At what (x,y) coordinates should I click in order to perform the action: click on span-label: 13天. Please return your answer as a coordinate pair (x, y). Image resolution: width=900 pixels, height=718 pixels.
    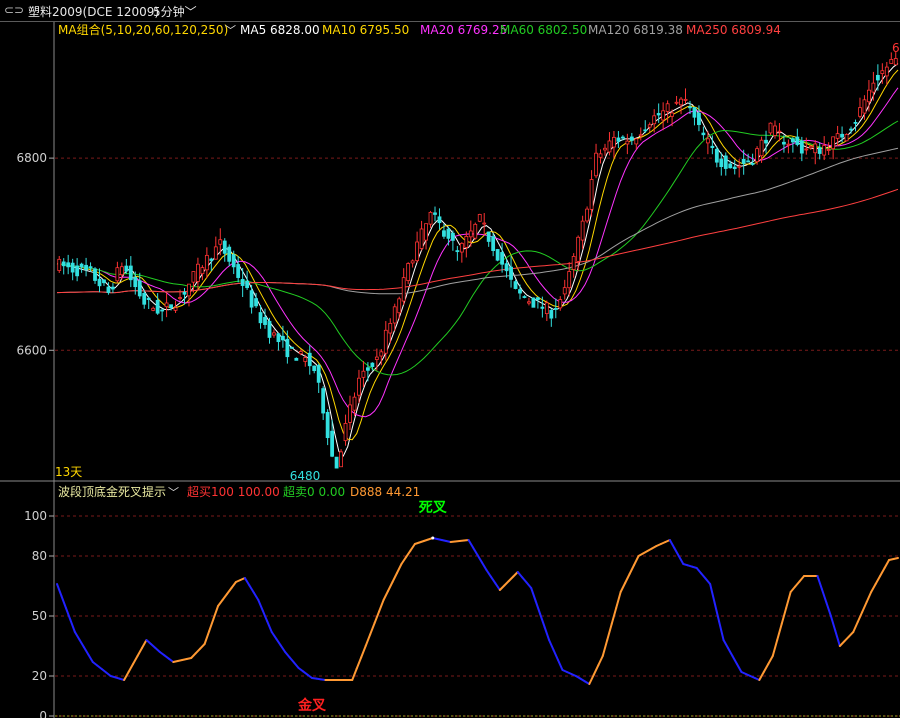
    Looking at the image, I should click on (68, 472).